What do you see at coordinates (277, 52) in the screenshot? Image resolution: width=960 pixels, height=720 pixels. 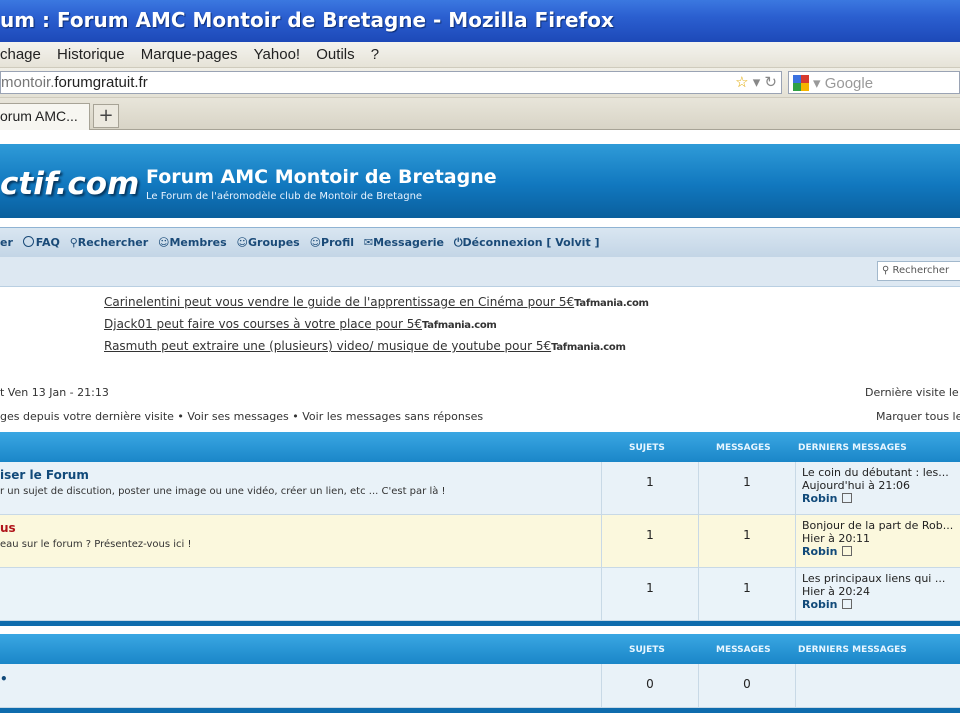 I see `menu-item-yahoo: Yahoo!` at bounding box center [277, 52].